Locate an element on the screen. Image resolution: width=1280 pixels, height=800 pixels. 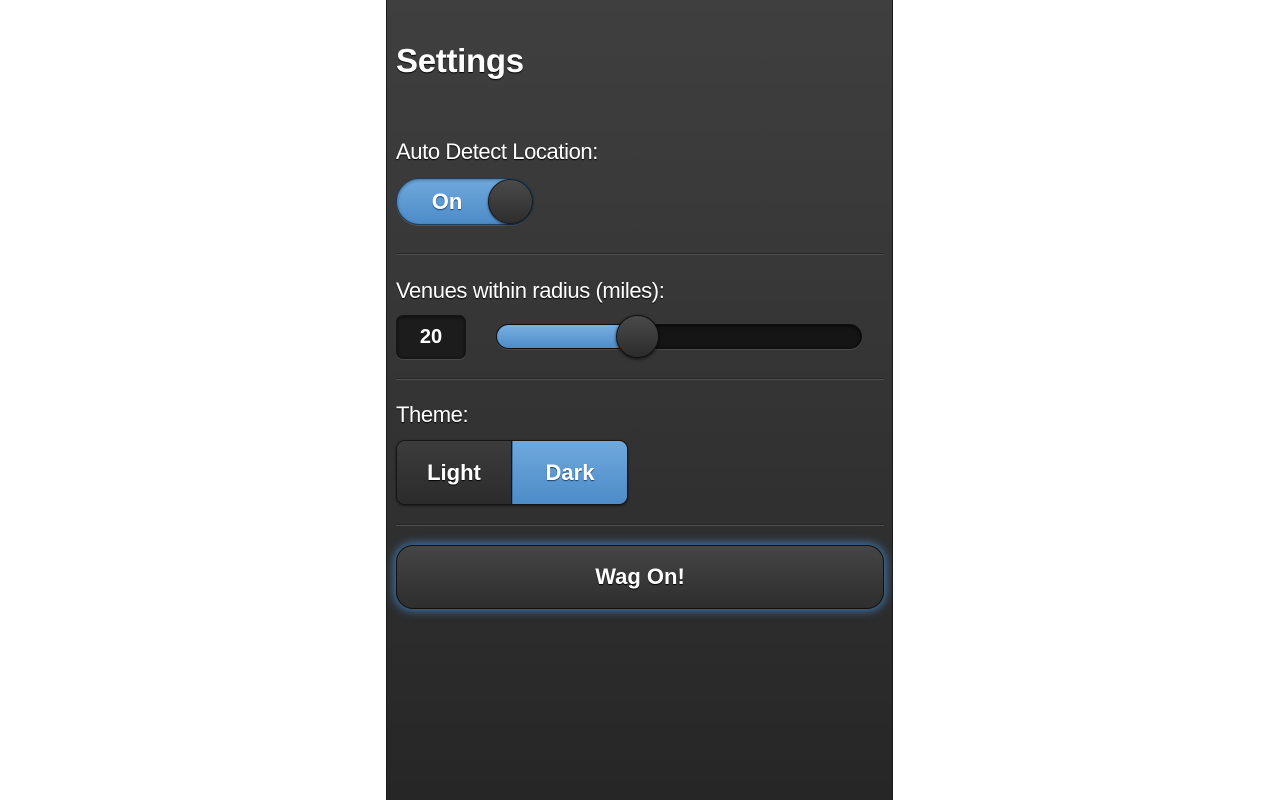
radius-slider-handle is located at coordinates (637, 336).